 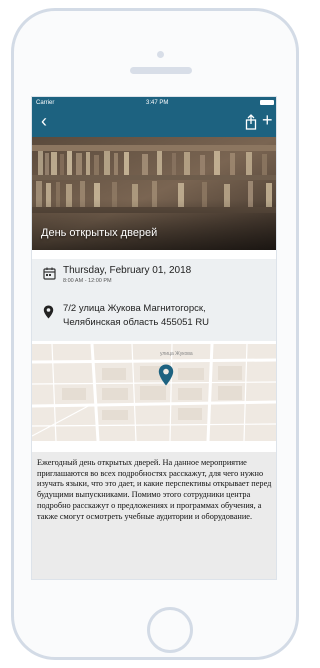 What do you see at coordinates (127, 270) in the screenshot?
I see `event-date: Thursday, February 01, 2018` at bounding box center [127, 270].